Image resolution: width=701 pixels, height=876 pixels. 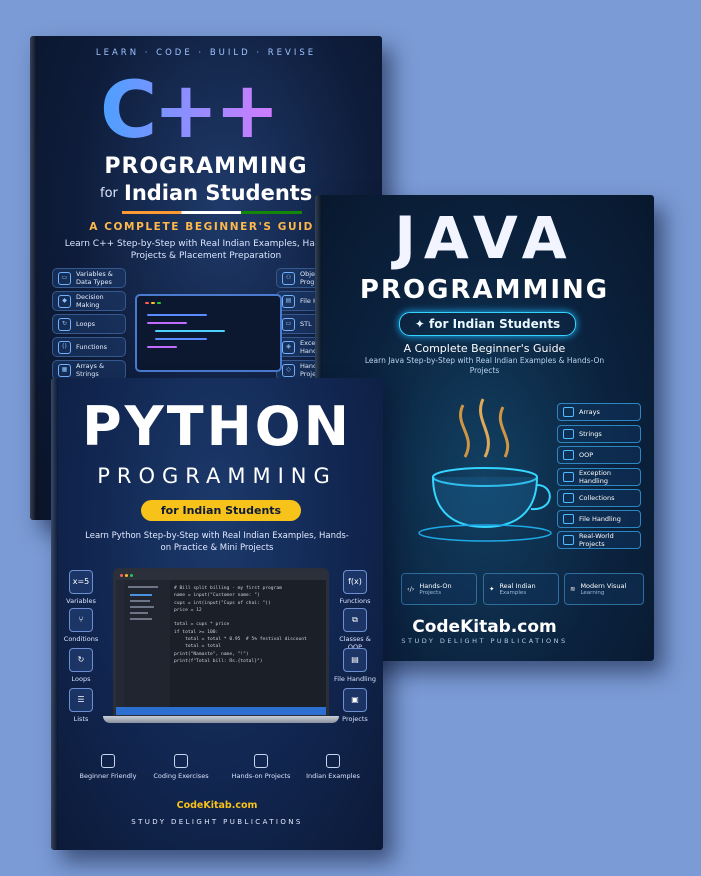 What do you see at coordinates (109, 193) in the screenshot?
I see `cpp-for-label: for` at bounding box center [109, 193].